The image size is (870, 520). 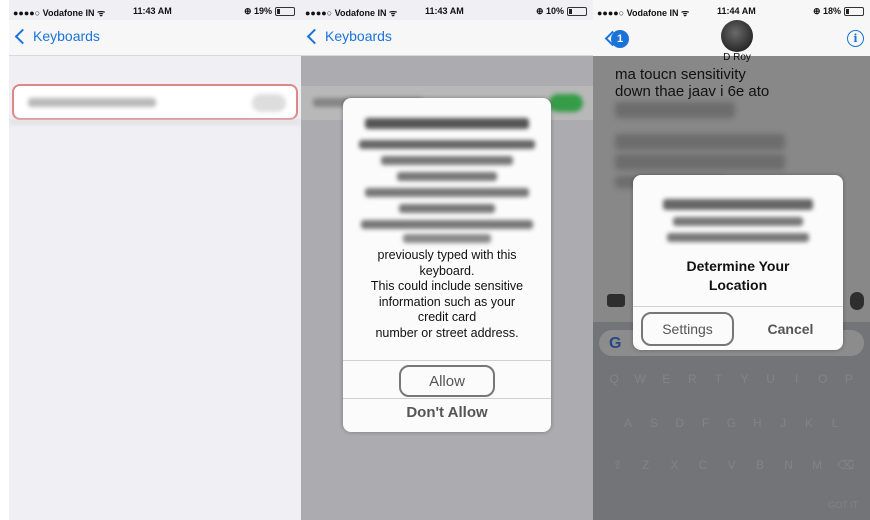 What do you see at coordinates (737, 36) in the screenshot?
I see `avatar` at bounding box center [737, 36].